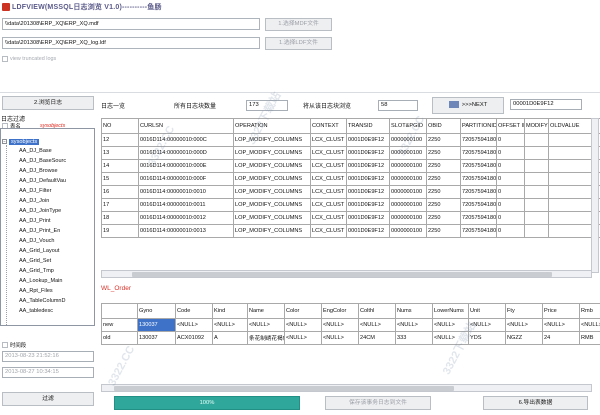  Describe the element at coordinates (546, 104) in the screenshot. I see `next-block-field: 00001D0E9F12` at that location.